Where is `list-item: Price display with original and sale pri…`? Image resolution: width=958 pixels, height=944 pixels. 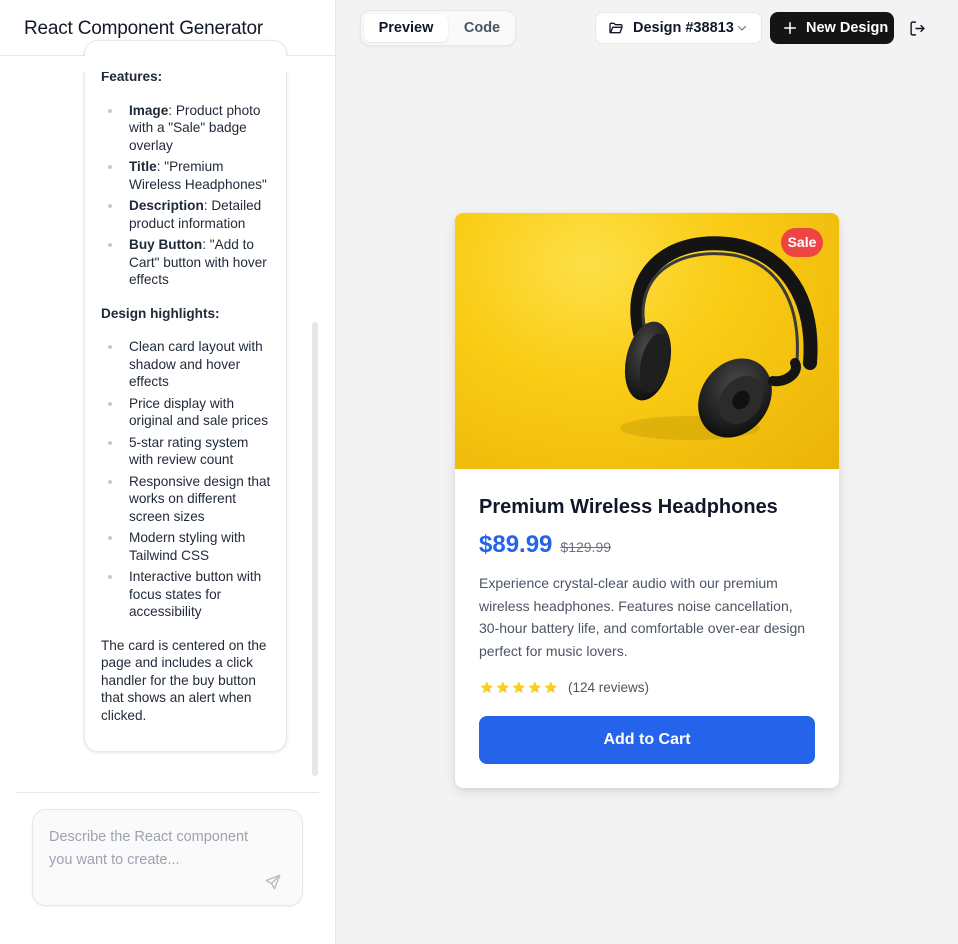
list-item: Price display with original and sale pri… is located at coordinates (190, 412).